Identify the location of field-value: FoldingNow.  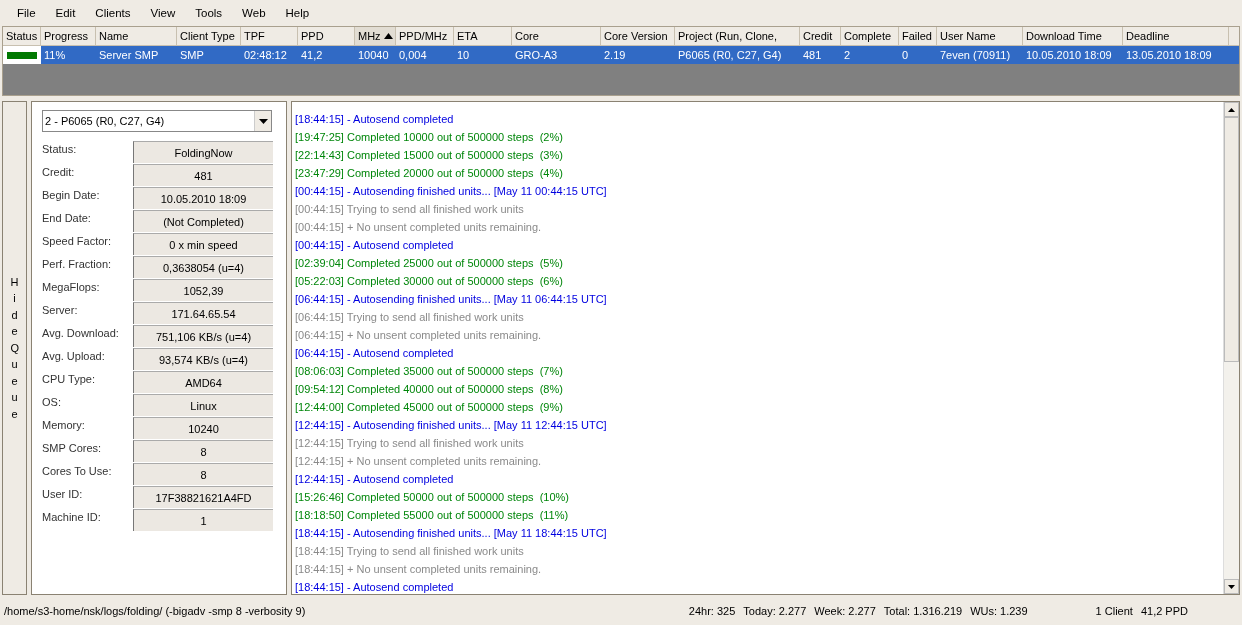
(203, 152).